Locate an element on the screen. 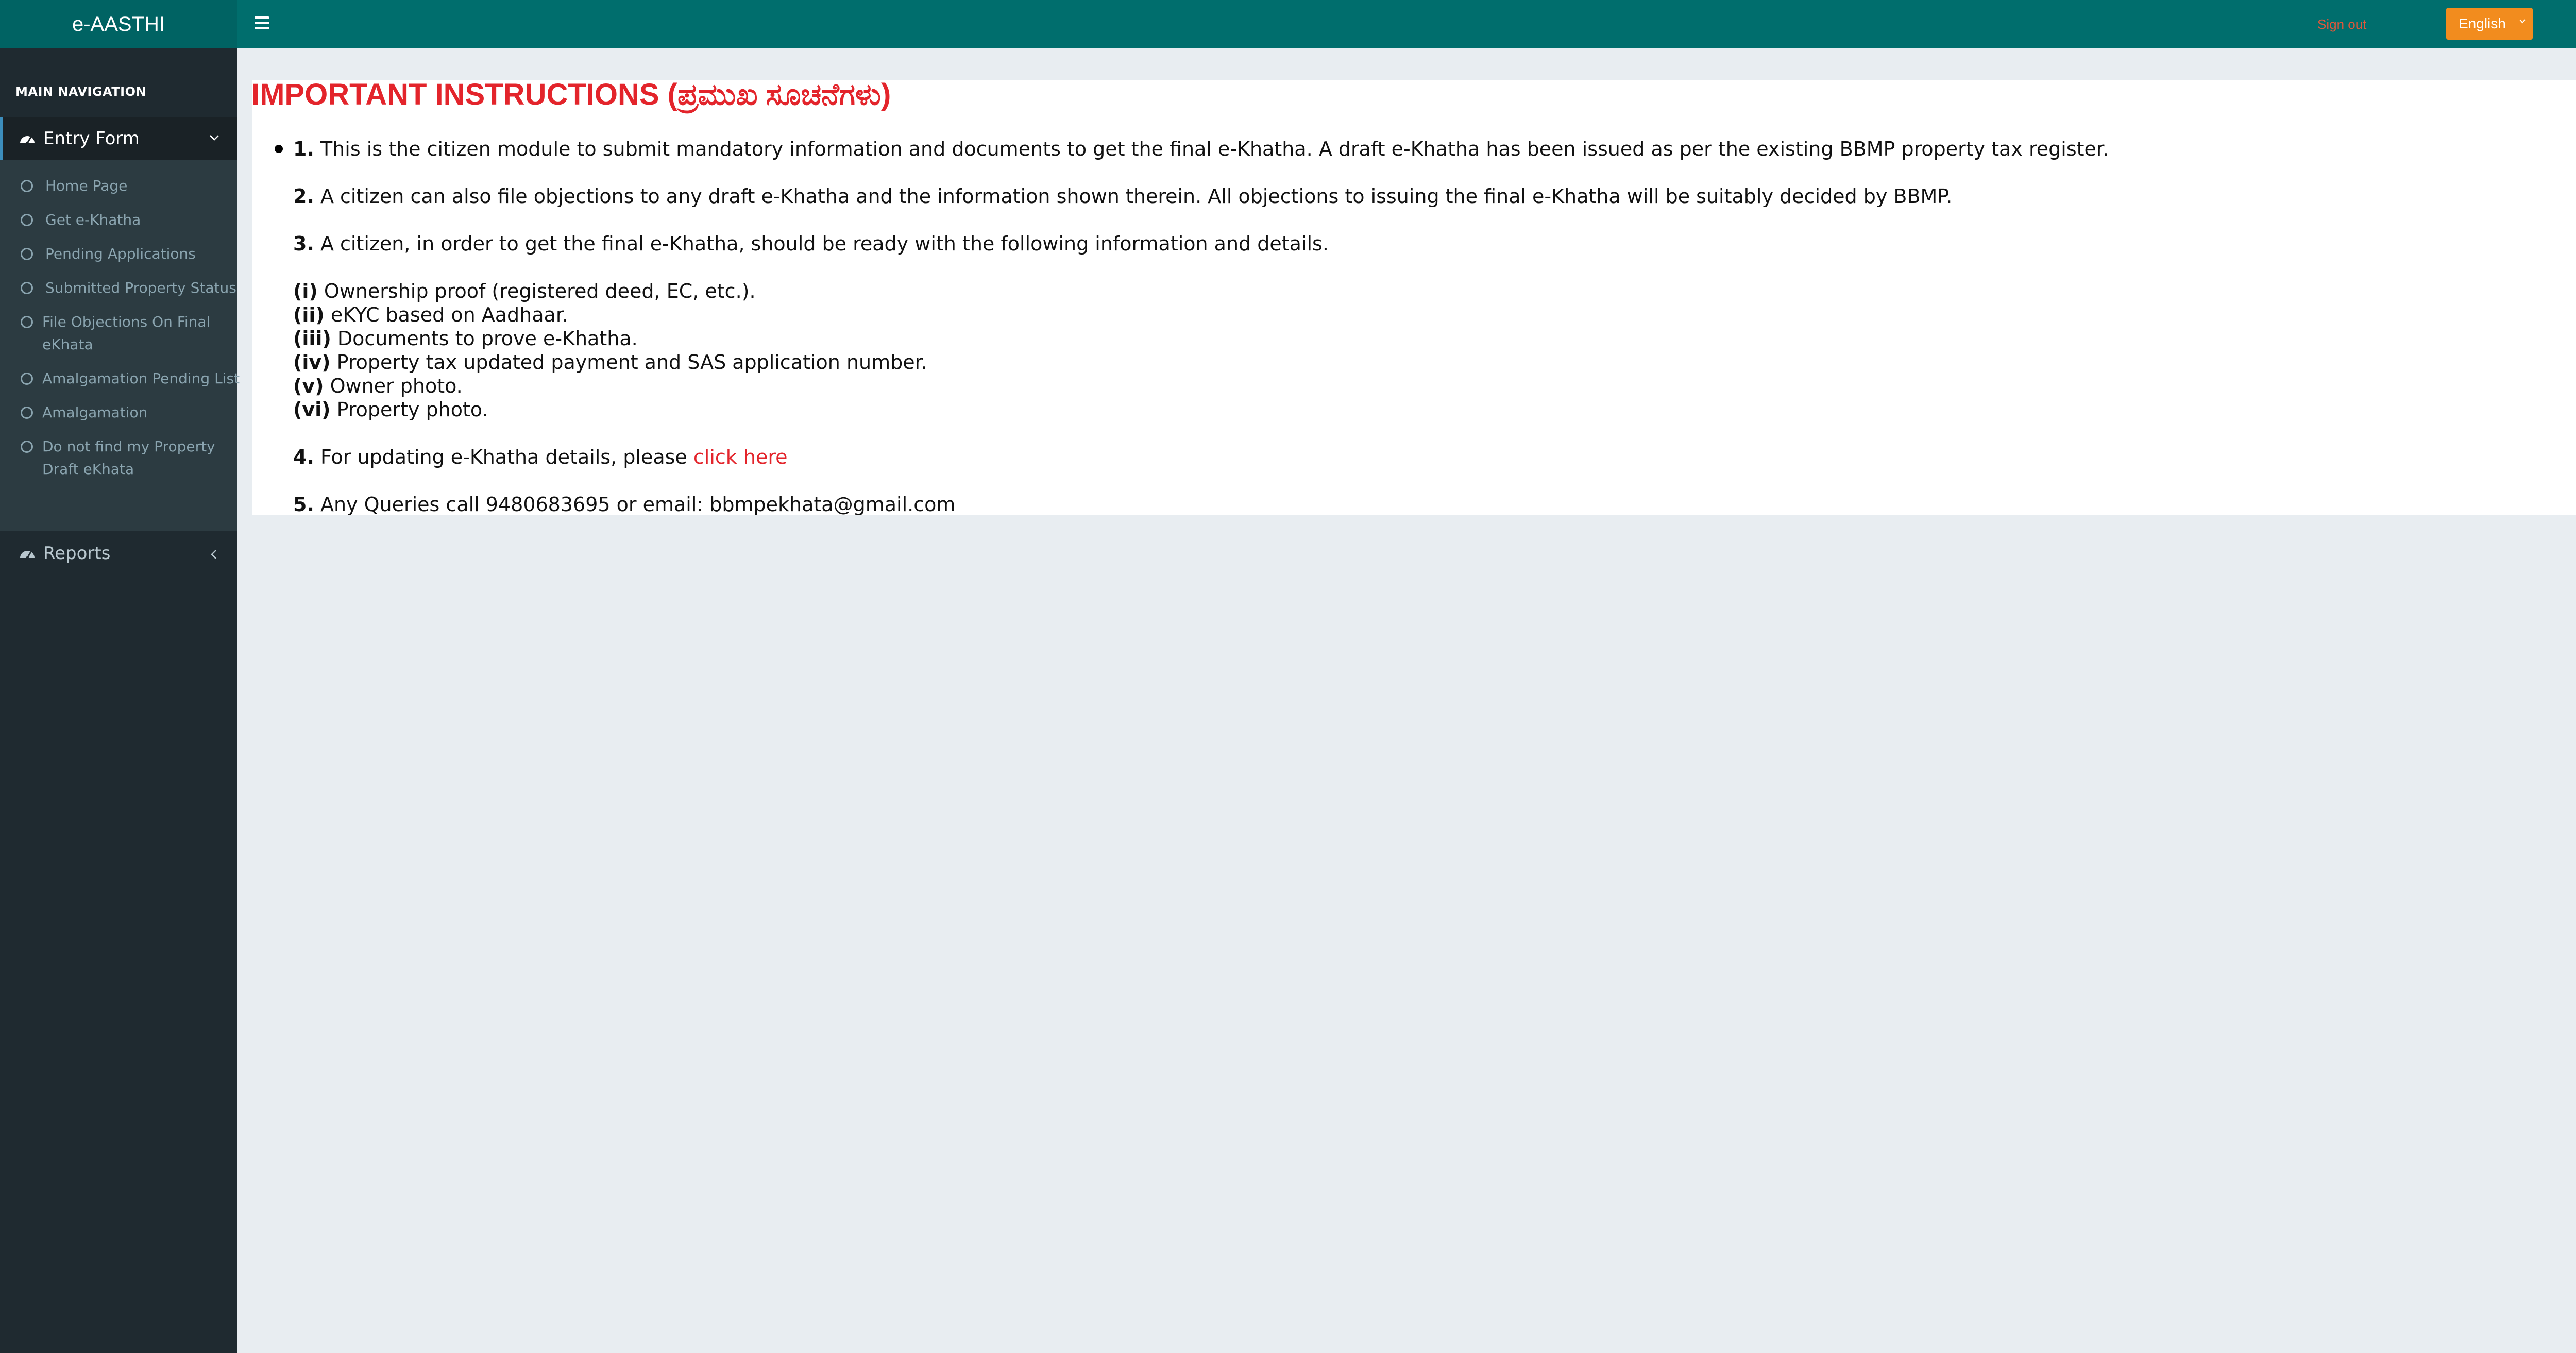 This screenshot has height=1353, width=2576. sidebar-item-get-ekhatha: Get e-Khatha is located at coordinates (129, 220).